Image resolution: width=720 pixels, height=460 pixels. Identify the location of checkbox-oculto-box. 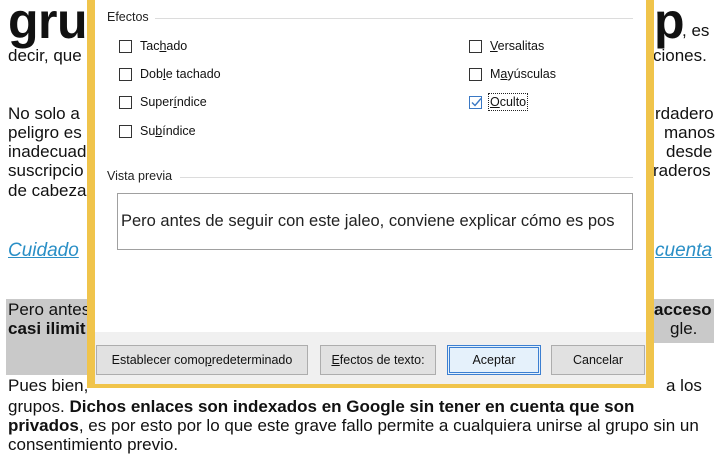
(475, 102).